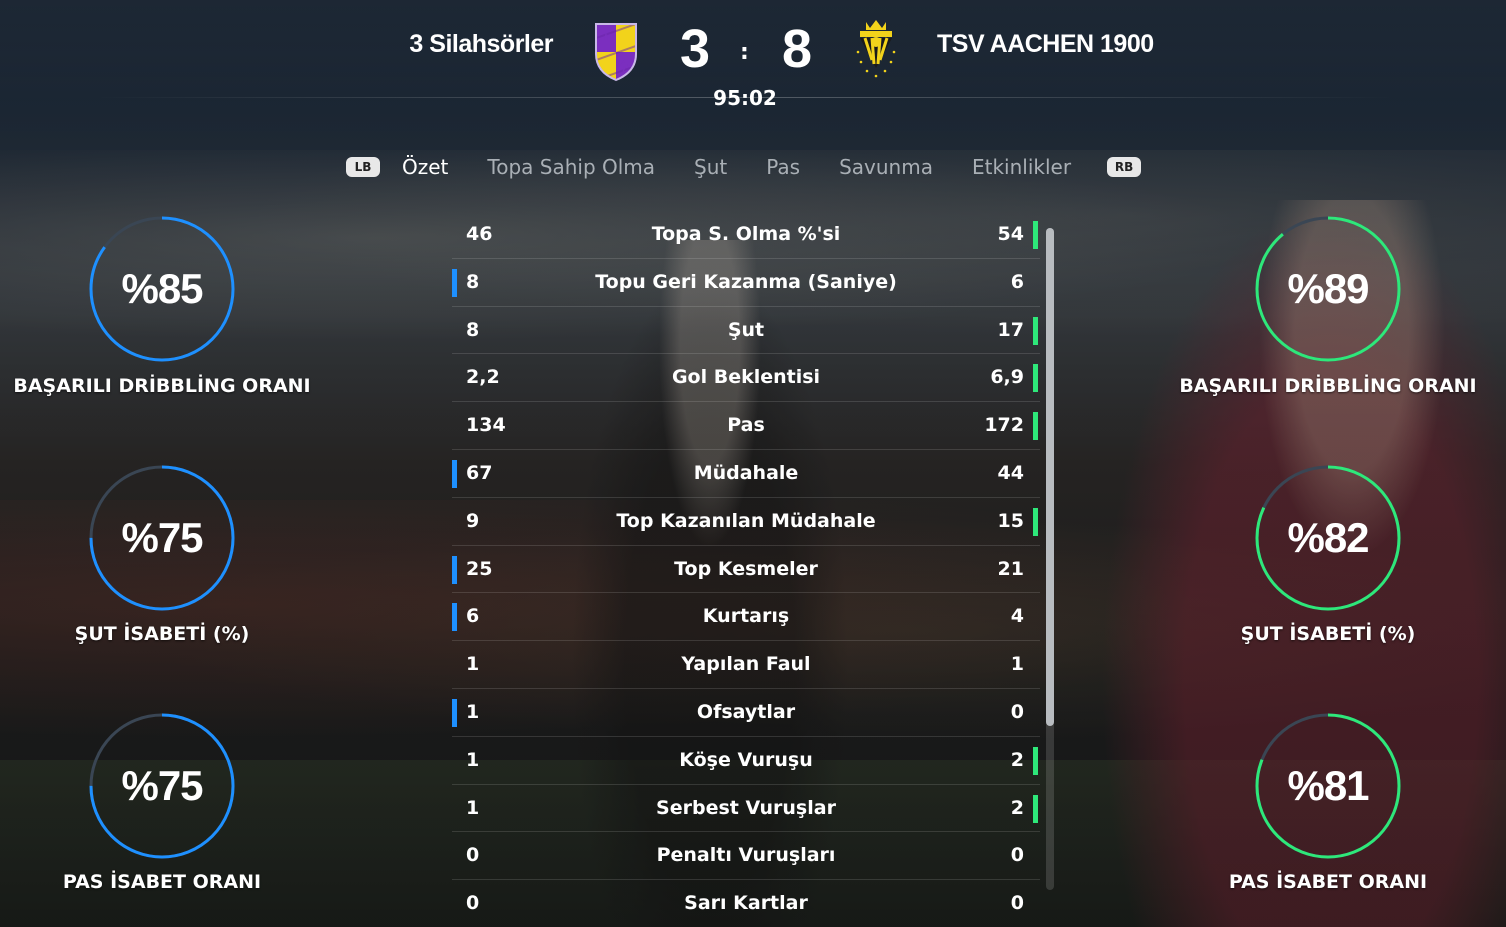 The width and height of the screenshot is (1506, 927). What do you see at coordinates (486, 425) in the screenshot?
I see `stat-home-value: 134` at bounding box center [486, 425].